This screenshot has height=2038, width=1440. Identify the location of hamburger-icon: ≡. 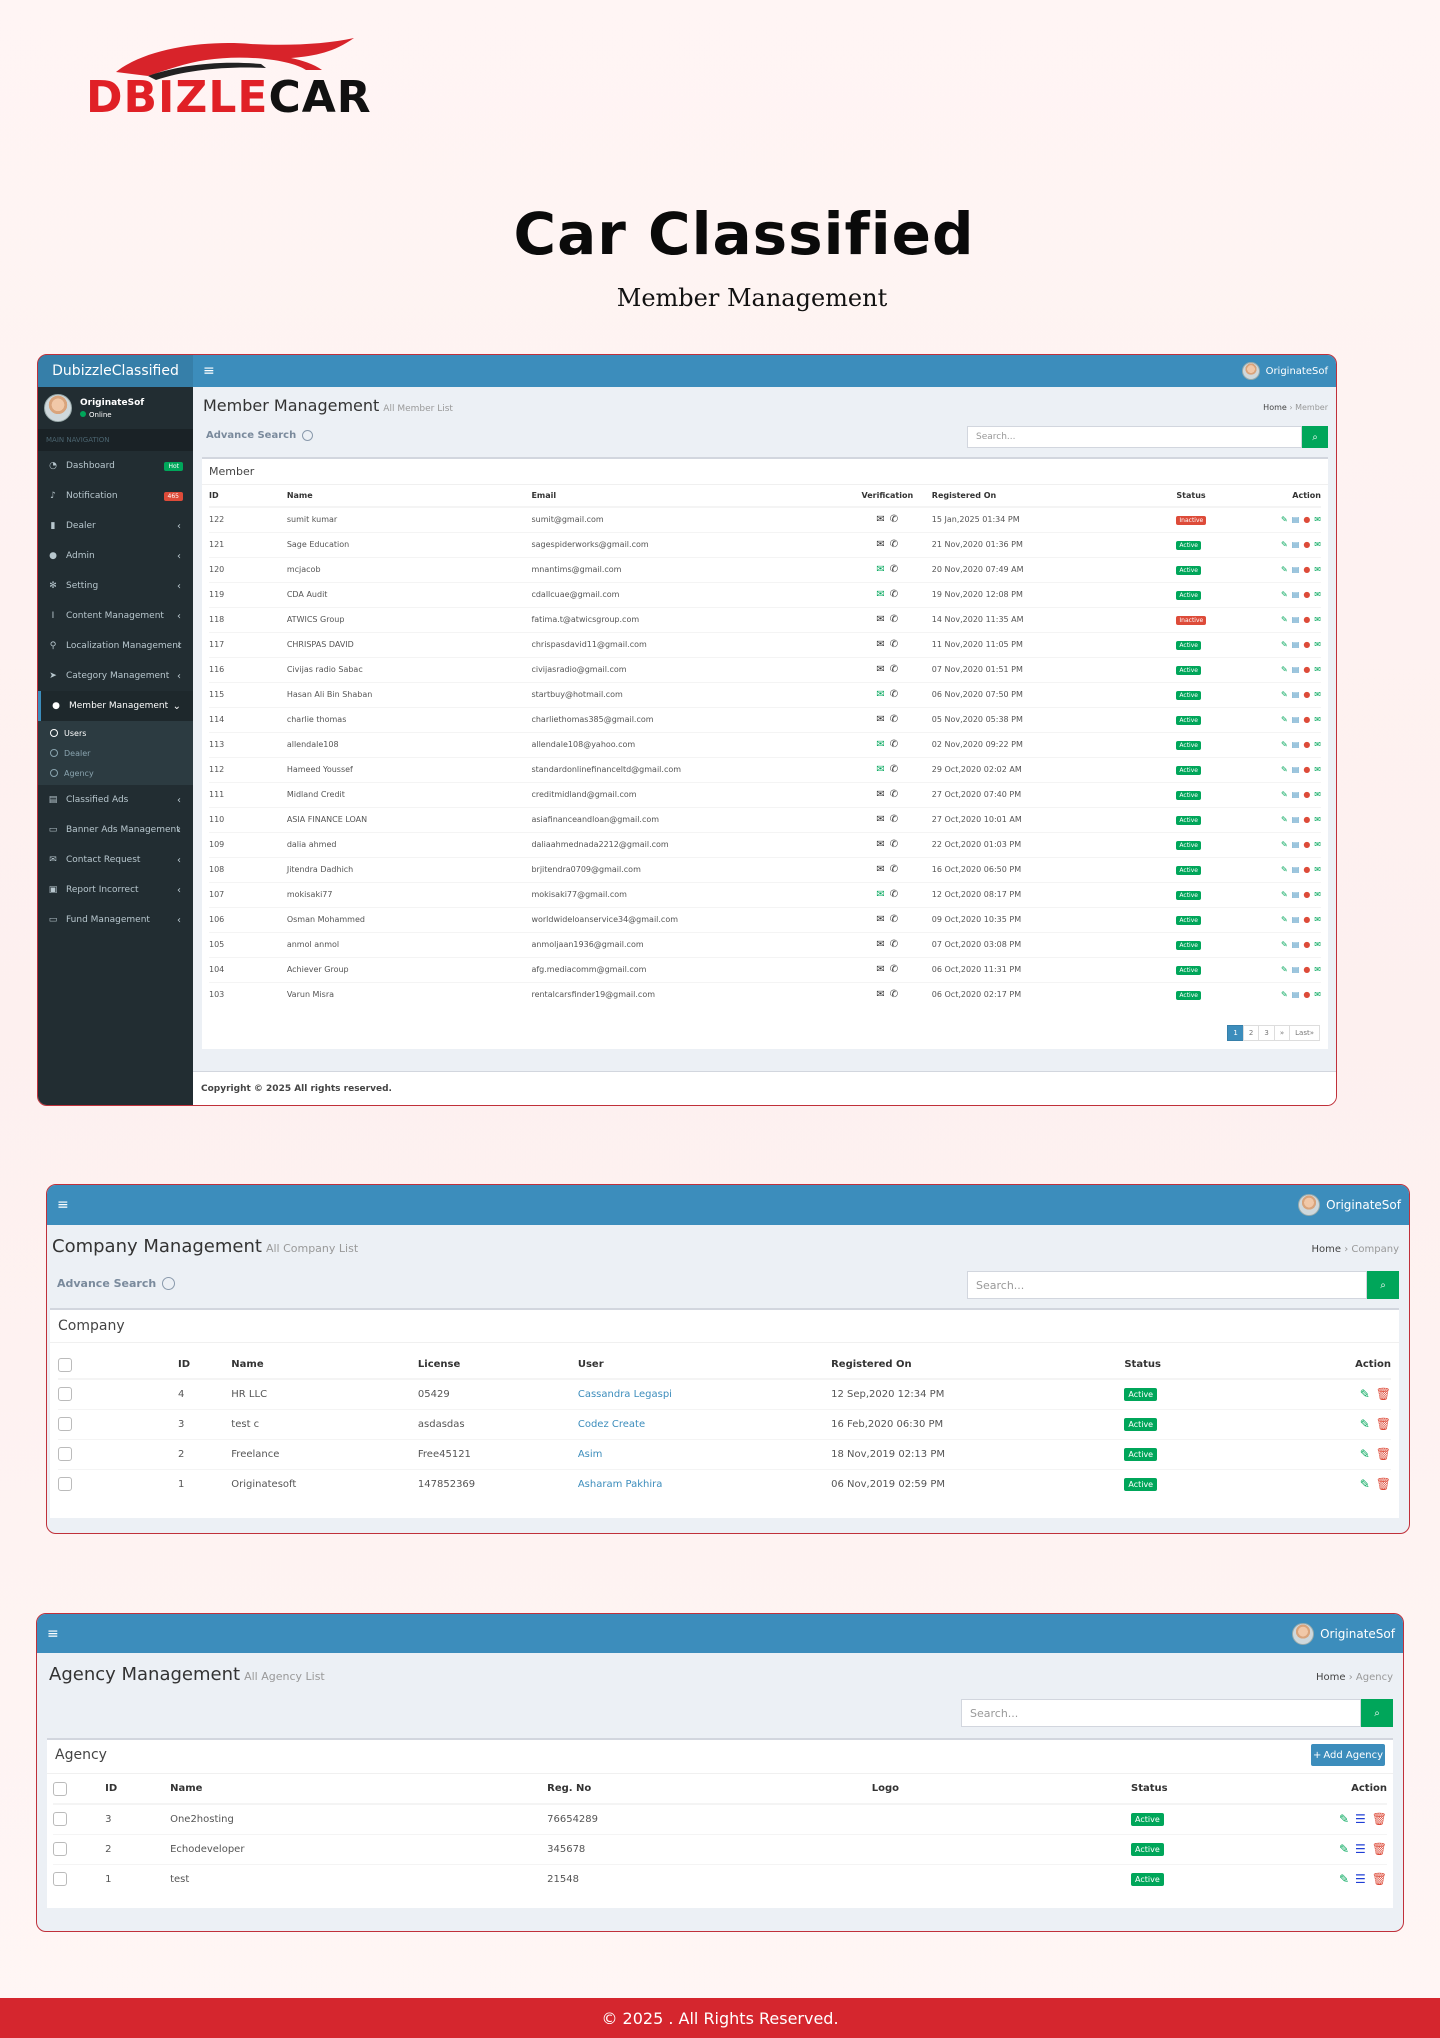
(209, 371).